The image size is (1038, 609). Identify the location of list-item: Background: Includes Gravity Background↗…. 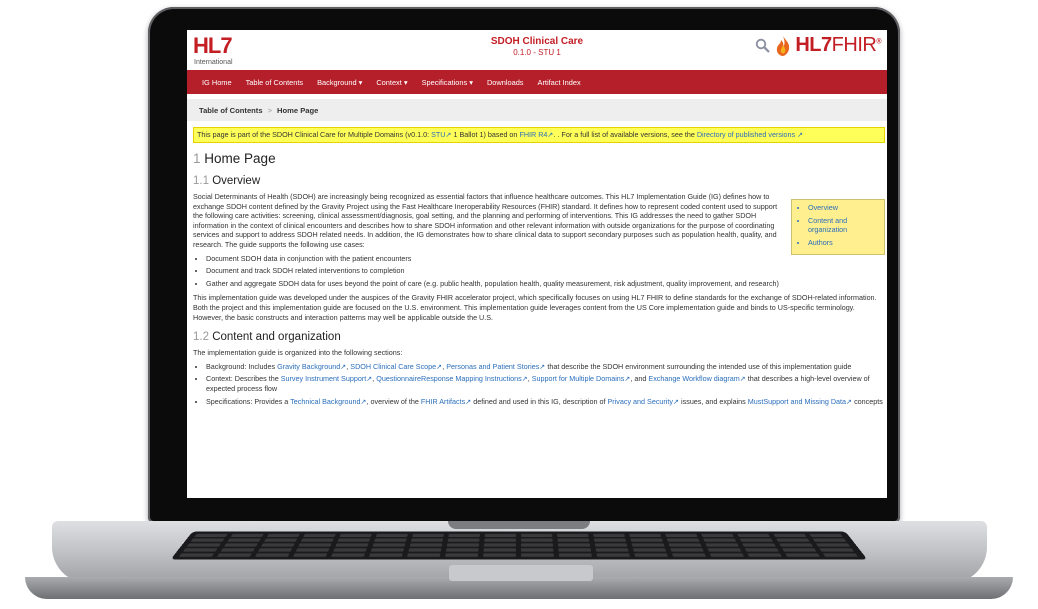
(545, 367).